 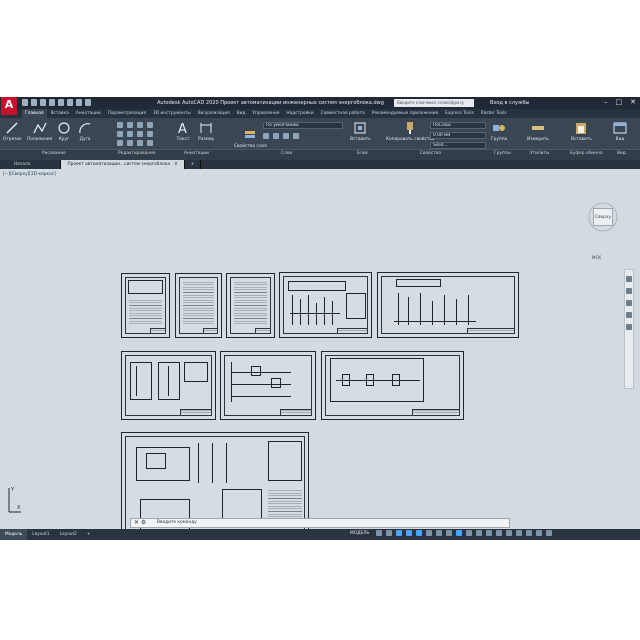 What do you see at coordinates (130, 125) in the screenshot?
I see `rotate-icon` at bounding box center [130, 125].